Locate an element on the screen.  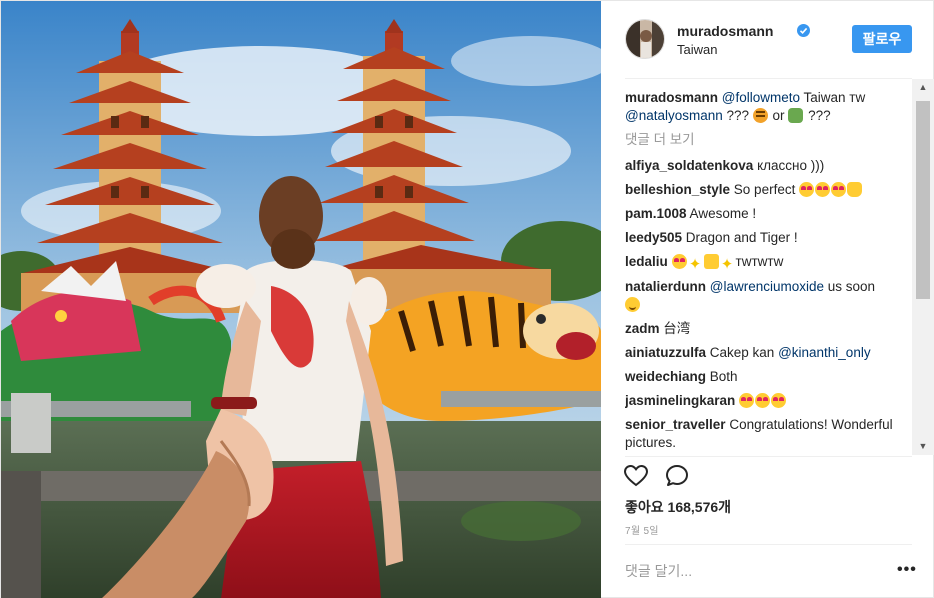
comment-username: belleshion_style is located at coordinates (677, 189).